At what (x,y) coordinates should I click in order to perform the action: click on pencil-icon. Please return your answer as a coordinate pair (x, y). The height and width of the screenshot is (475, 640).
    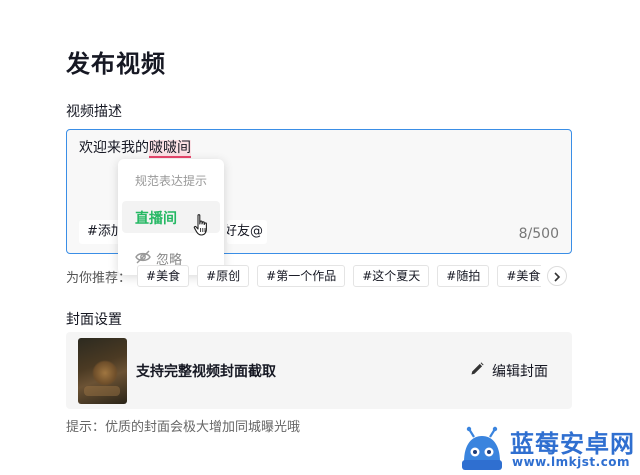
    Looking at the image, I should click on (477, 371).